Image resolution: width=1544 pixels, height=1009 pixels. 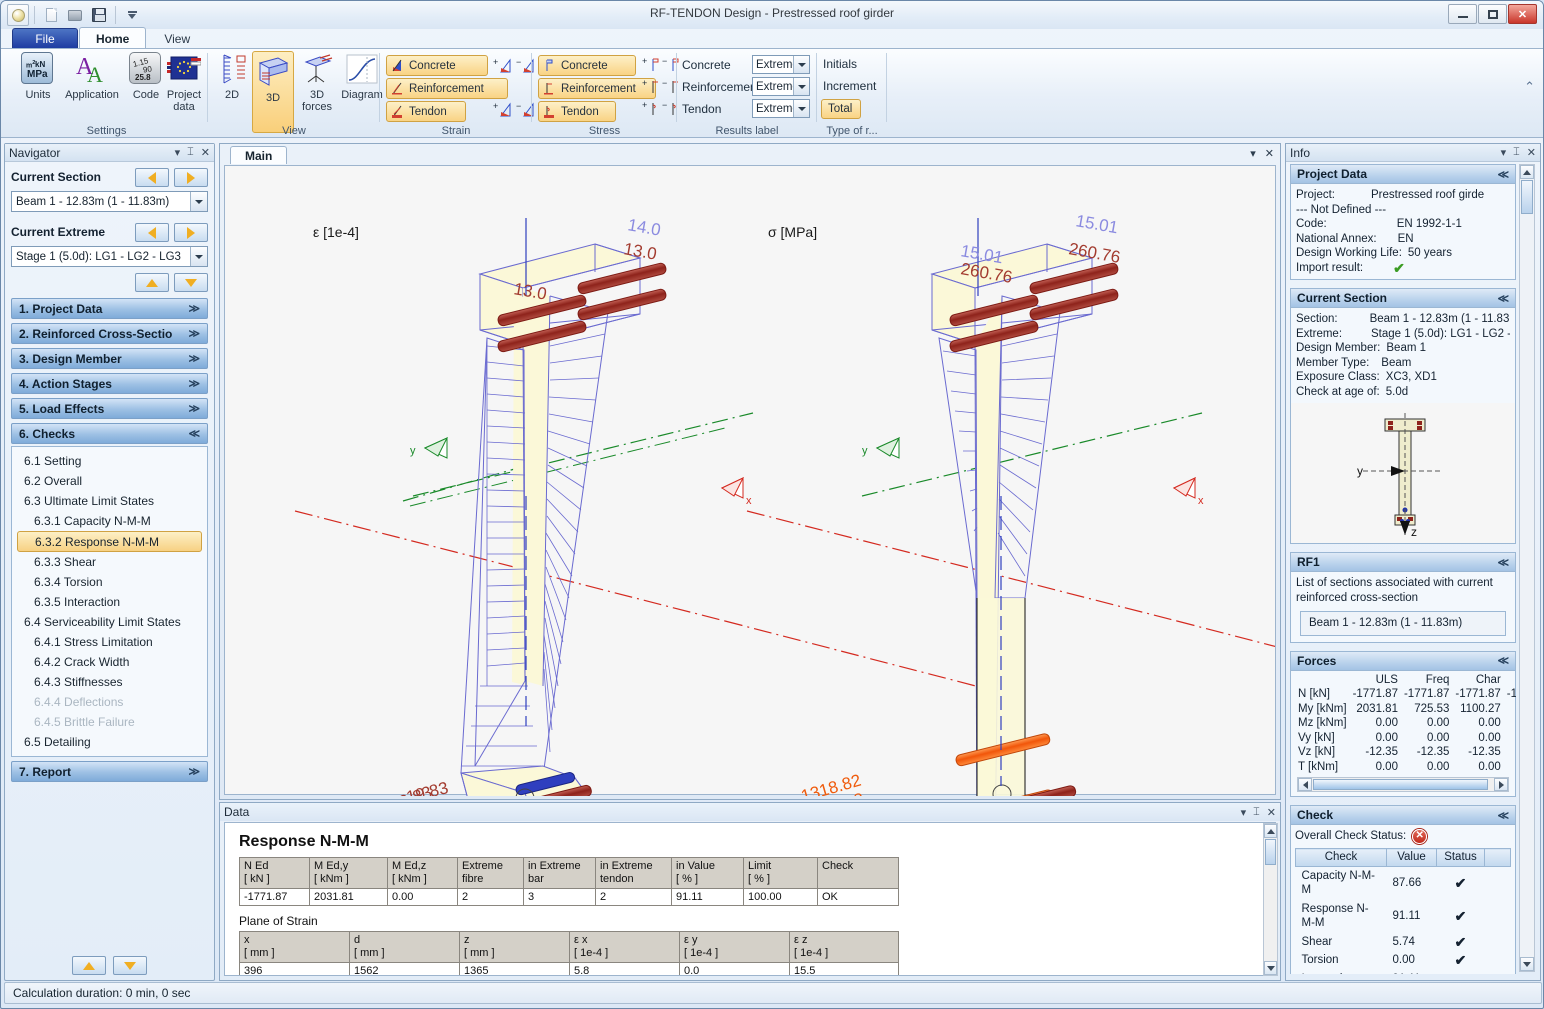 I want to click on sidebar-item-project-data: 1. Project Data ≫, so click(x=109, y=308).